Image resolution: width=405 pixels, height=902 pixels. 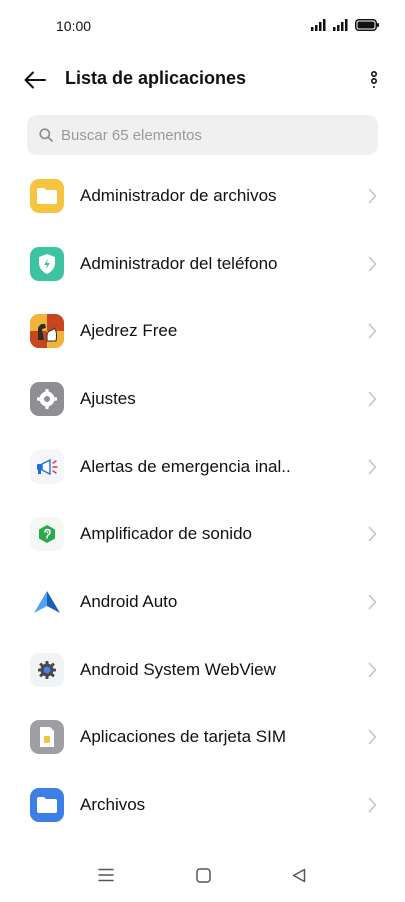 What do you see at coordinates (202, 26) in the screenshot?
I see `status-bar: 10:00` at bounding box center [202, 26].